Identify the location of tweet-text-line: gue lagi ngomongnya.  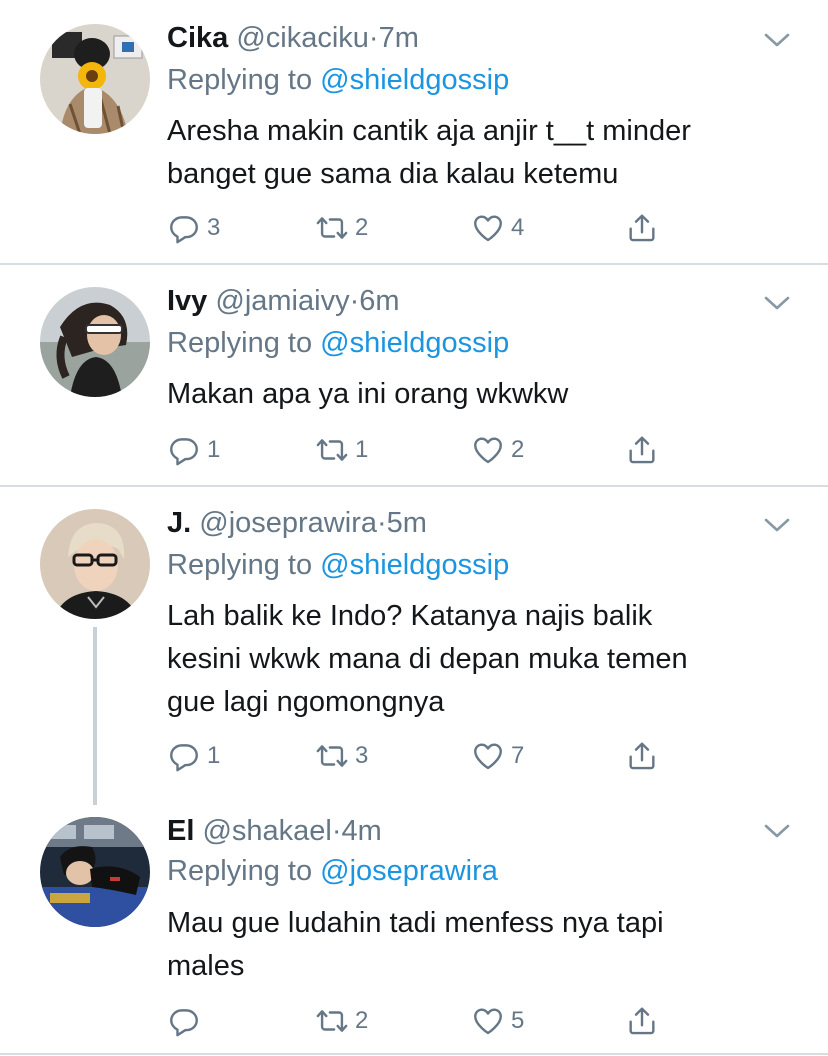
(306, 702).